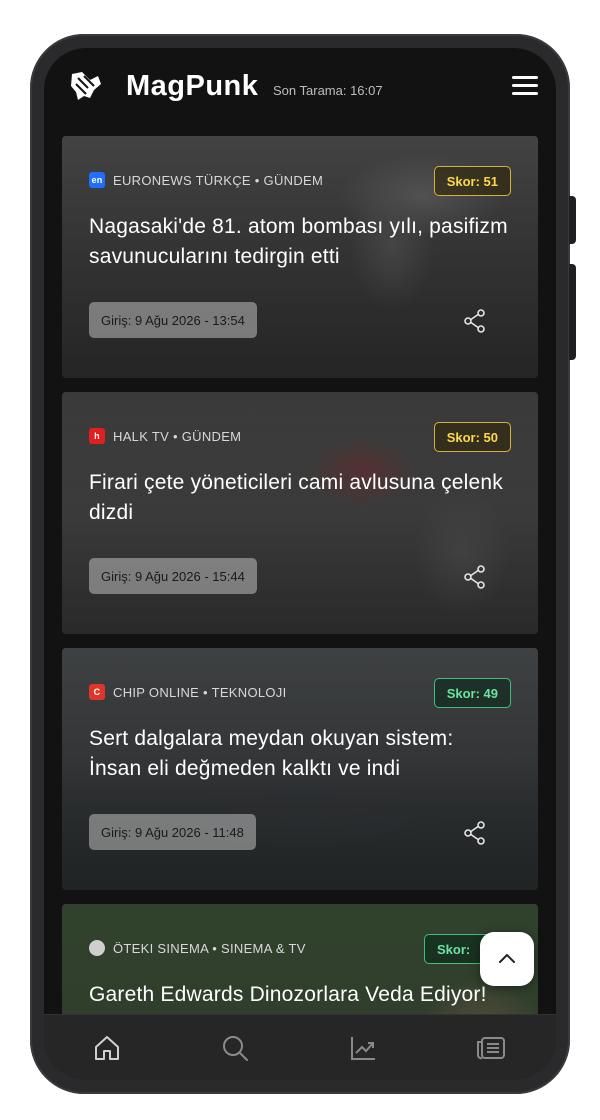 This screenshot has height=1120, width=600. Describe the element at coordinates (313, 995) in the screenshot. I see `card-title: Gareth Edwards Dinozorlara Veda Ediyor!` at that location.